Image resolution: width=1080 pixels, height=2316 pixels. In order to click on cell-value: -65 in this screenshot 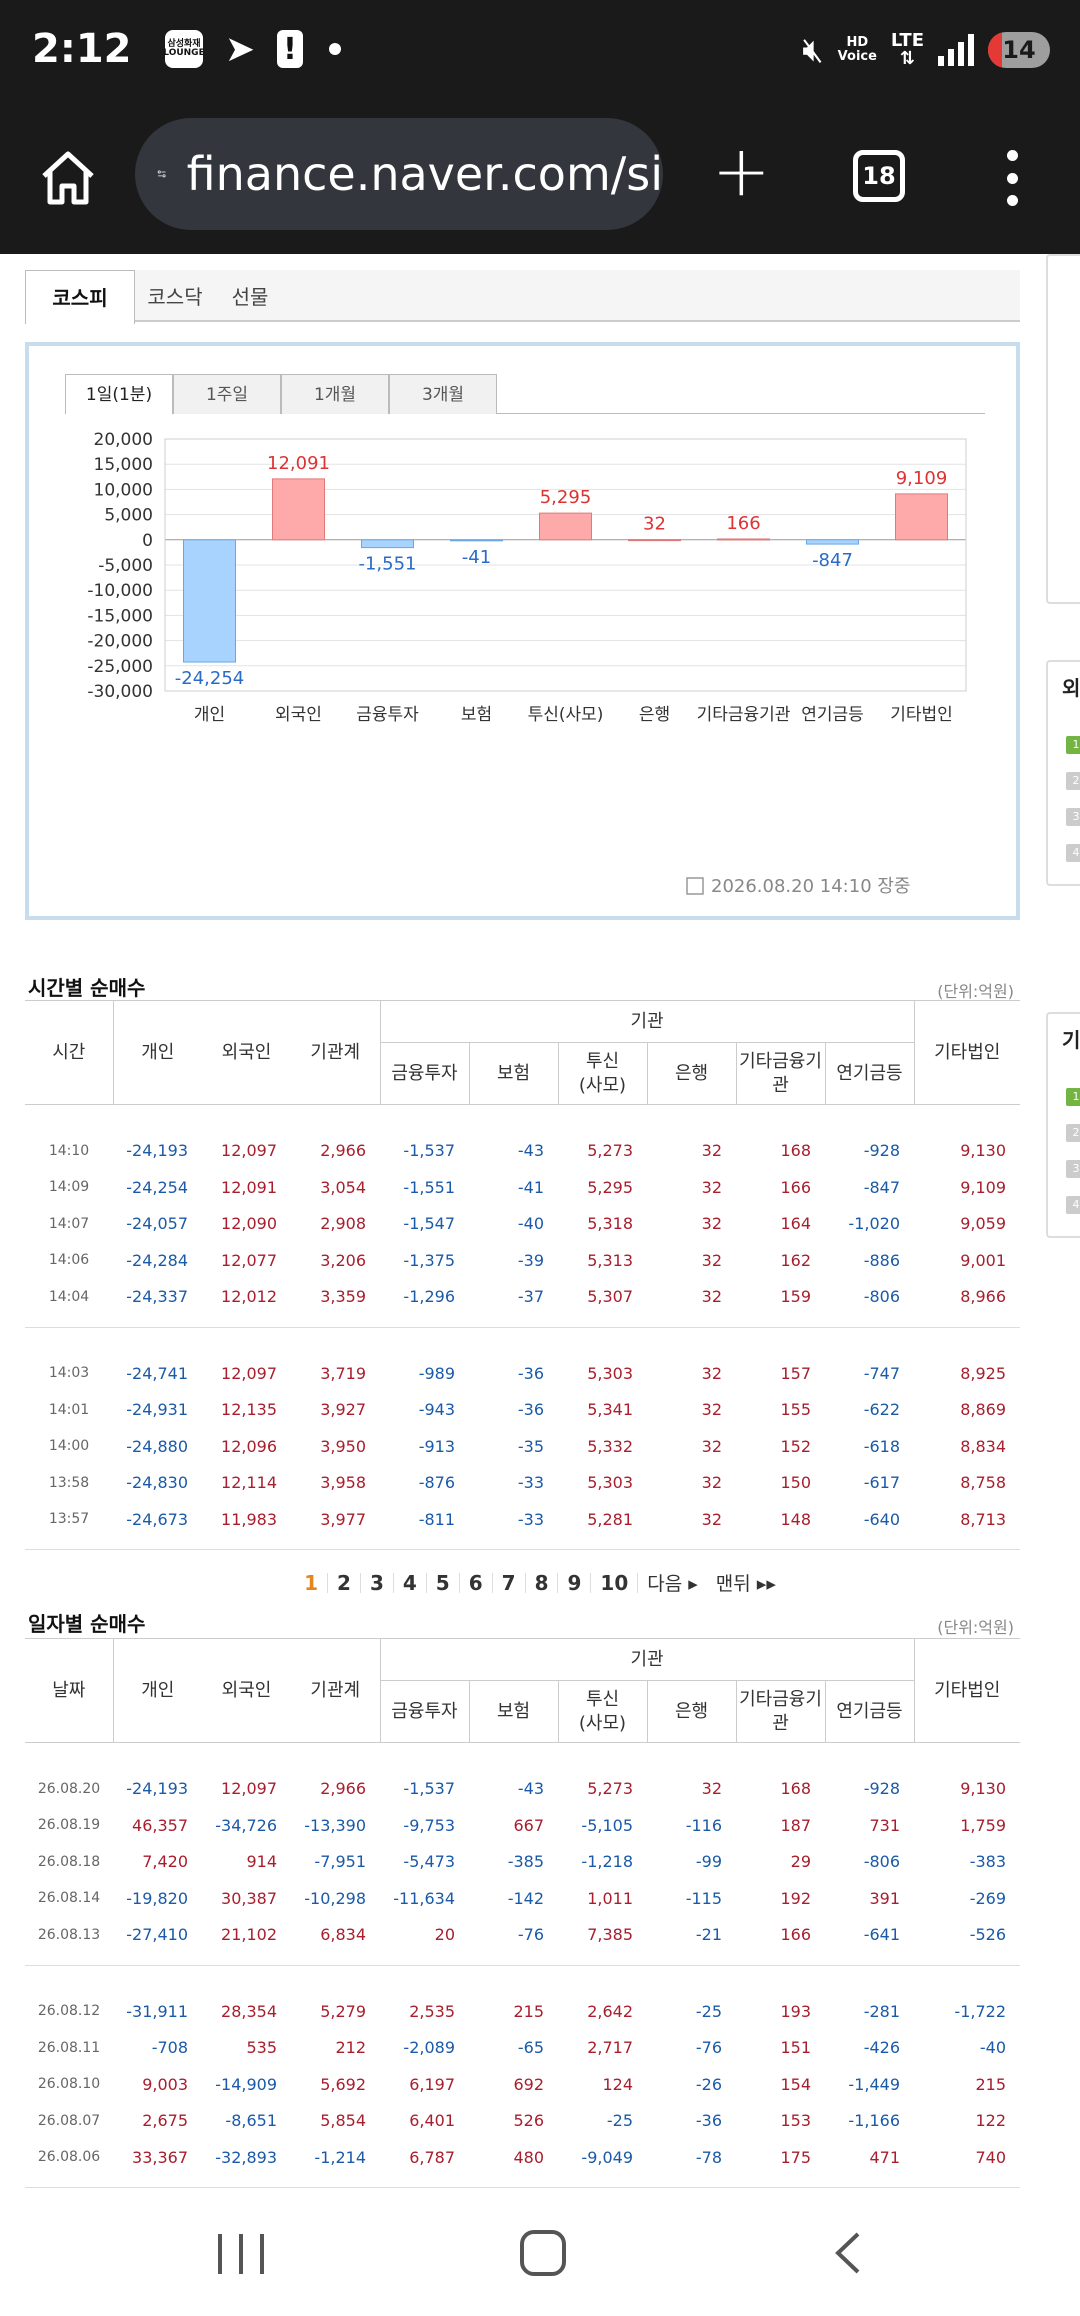, I will do `click(530, 2048)`.